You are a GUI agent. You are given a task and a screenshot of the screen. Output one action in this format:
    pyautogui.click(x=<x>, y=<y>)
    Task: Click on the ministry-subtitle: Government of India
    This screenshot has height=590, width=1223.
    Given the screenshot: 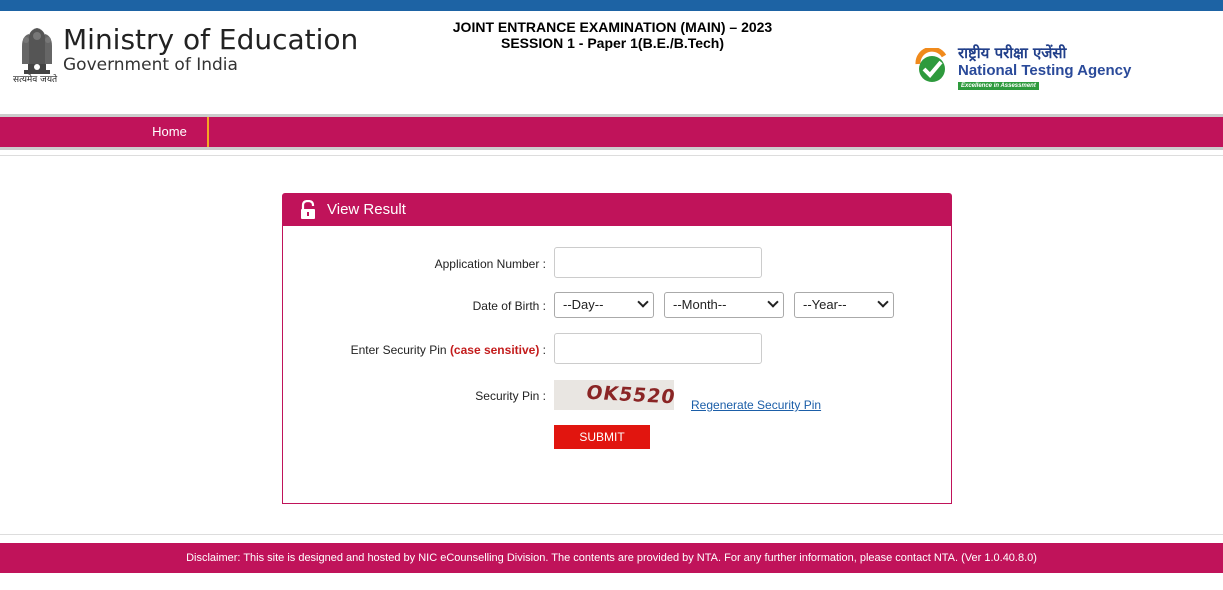 What is the action you would take?
    pyautogui.click(x=150, y=65)
    